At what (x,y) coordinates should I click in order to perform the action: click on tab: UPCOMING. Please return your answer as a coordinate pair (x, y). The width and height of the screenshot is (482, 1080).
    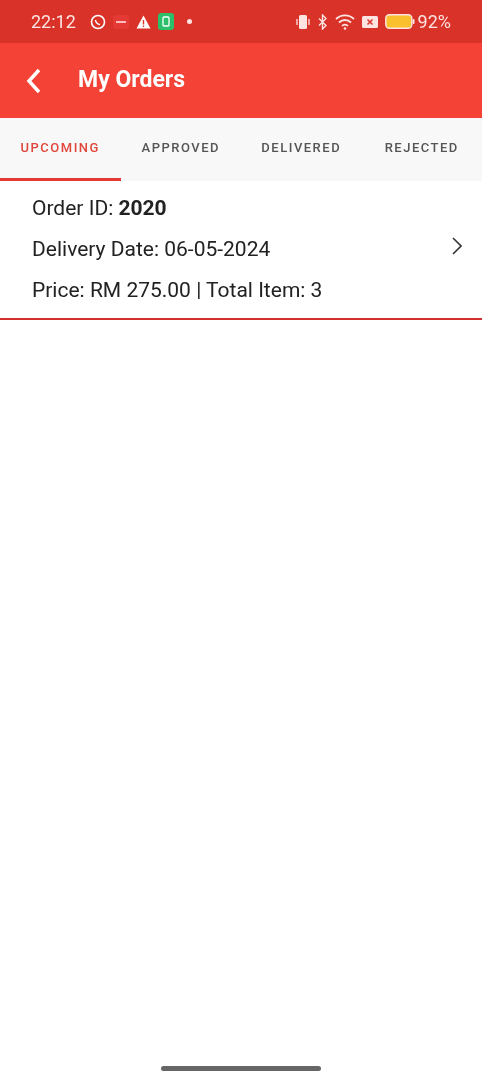
    Looking at the image, I should click on (60, 149).